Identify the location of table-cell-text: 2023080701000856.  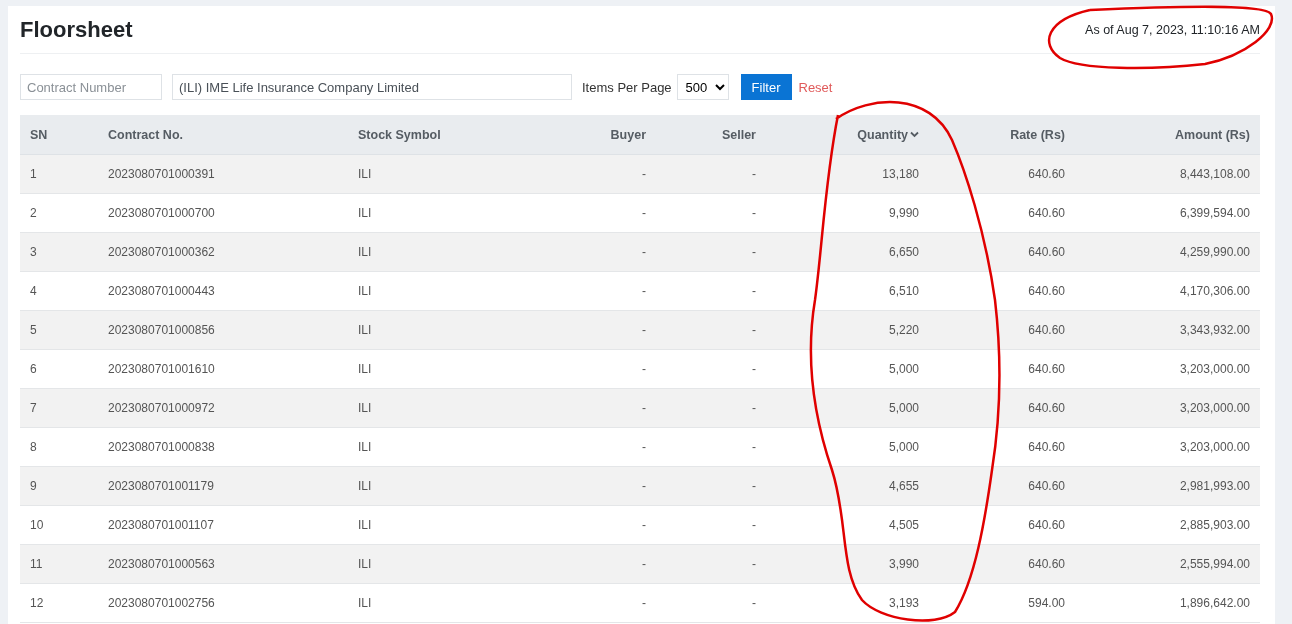
(161, 330).